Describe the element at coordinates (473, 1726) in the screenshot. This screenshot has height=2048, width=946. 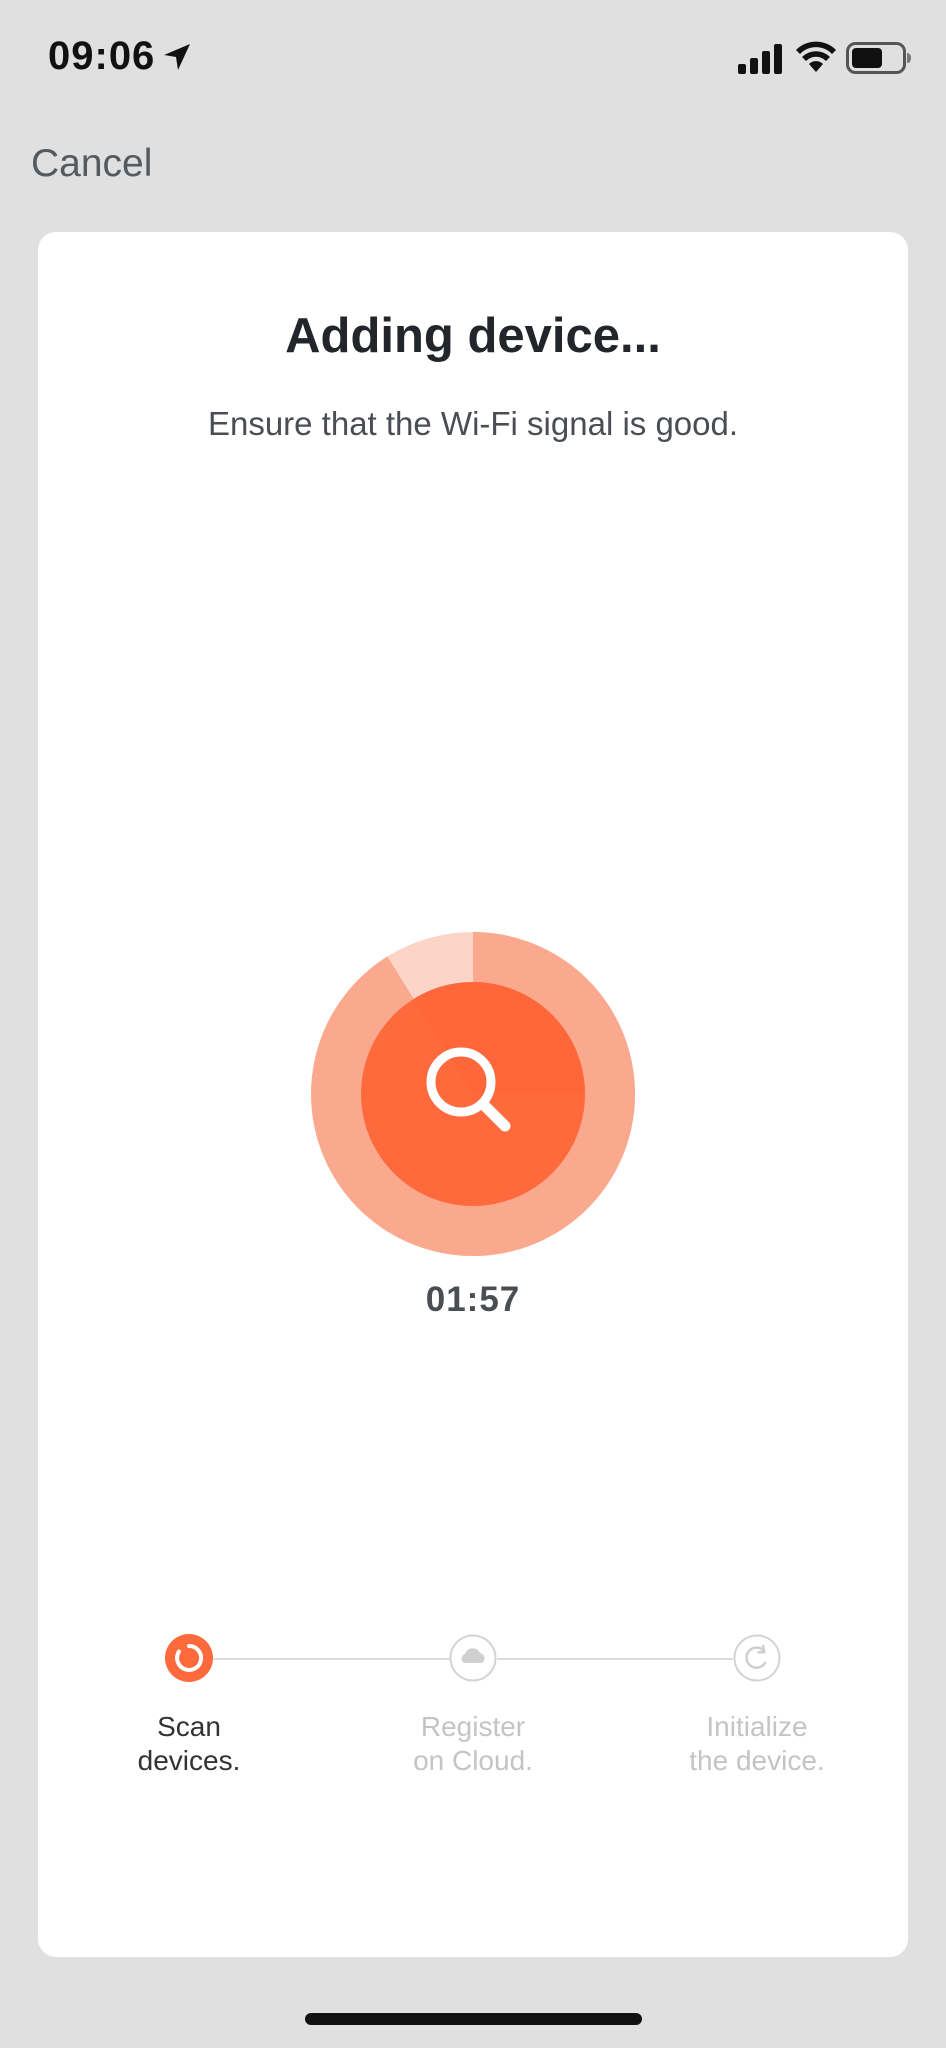
I see `step-label-line: Register` at that location.